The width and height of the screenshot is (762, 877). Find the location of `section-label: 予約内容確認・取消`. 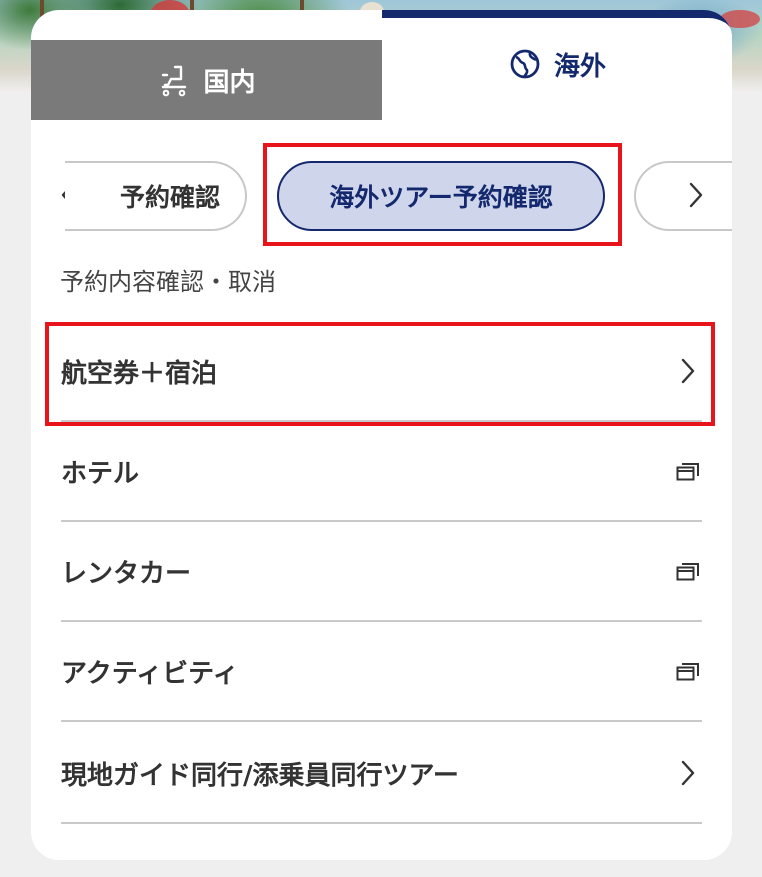

section-label: 予約内容確認・取消 is located at coordinates (168, 282).